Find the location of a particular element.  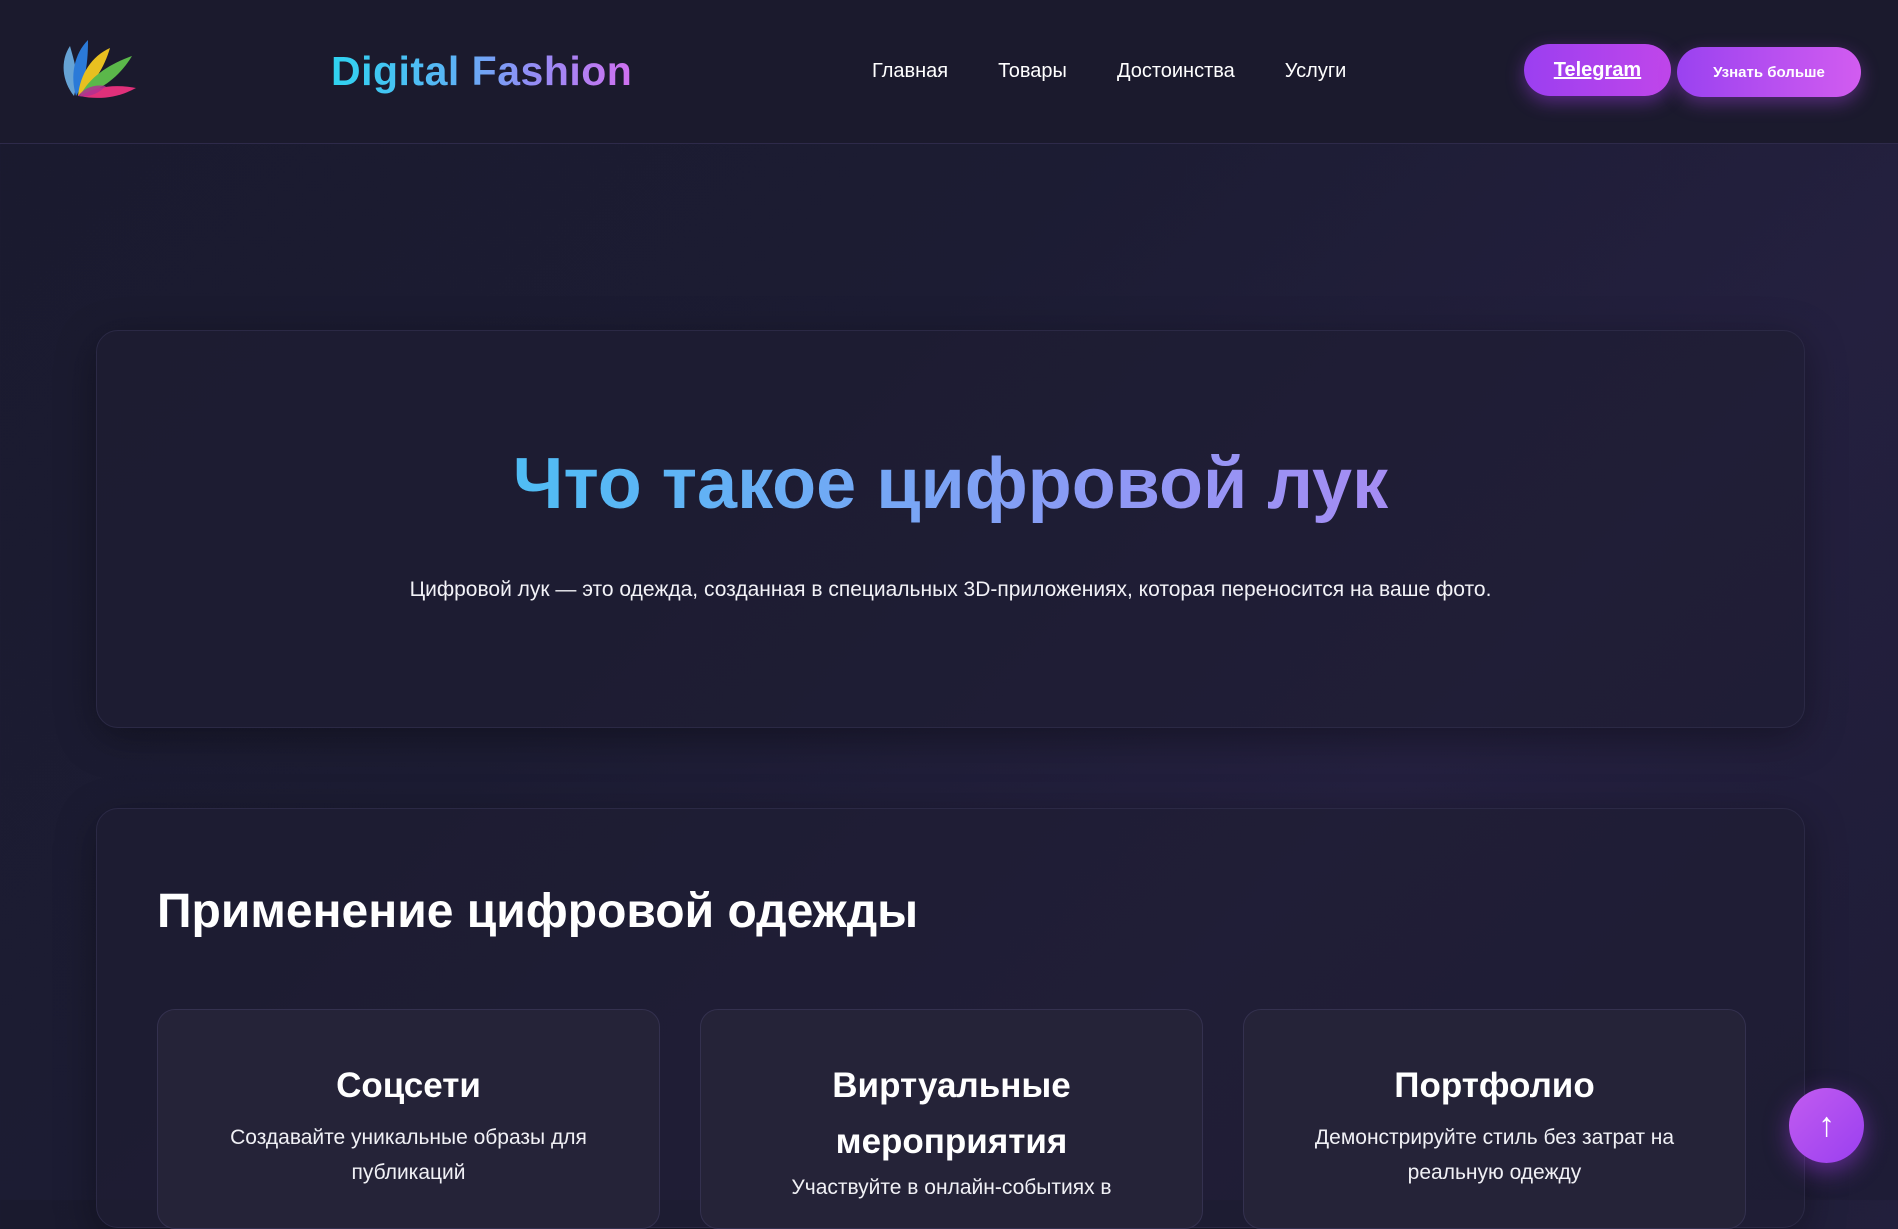

arrow-up-icon: ↑ is located at coordinates (1826, 1125).